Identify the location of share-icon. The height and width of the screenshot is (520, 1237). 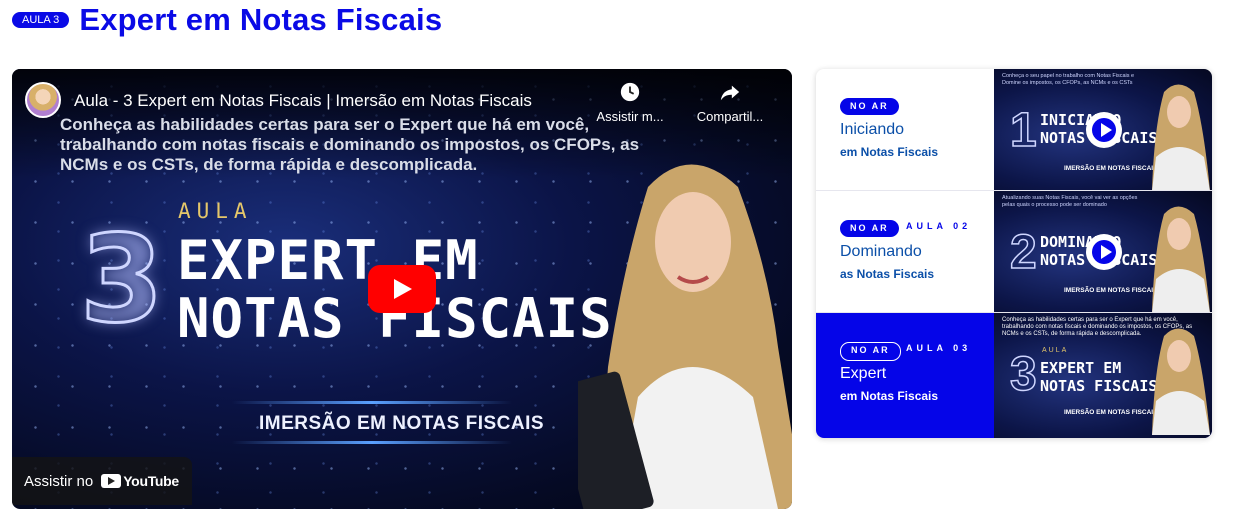
(730, 93).